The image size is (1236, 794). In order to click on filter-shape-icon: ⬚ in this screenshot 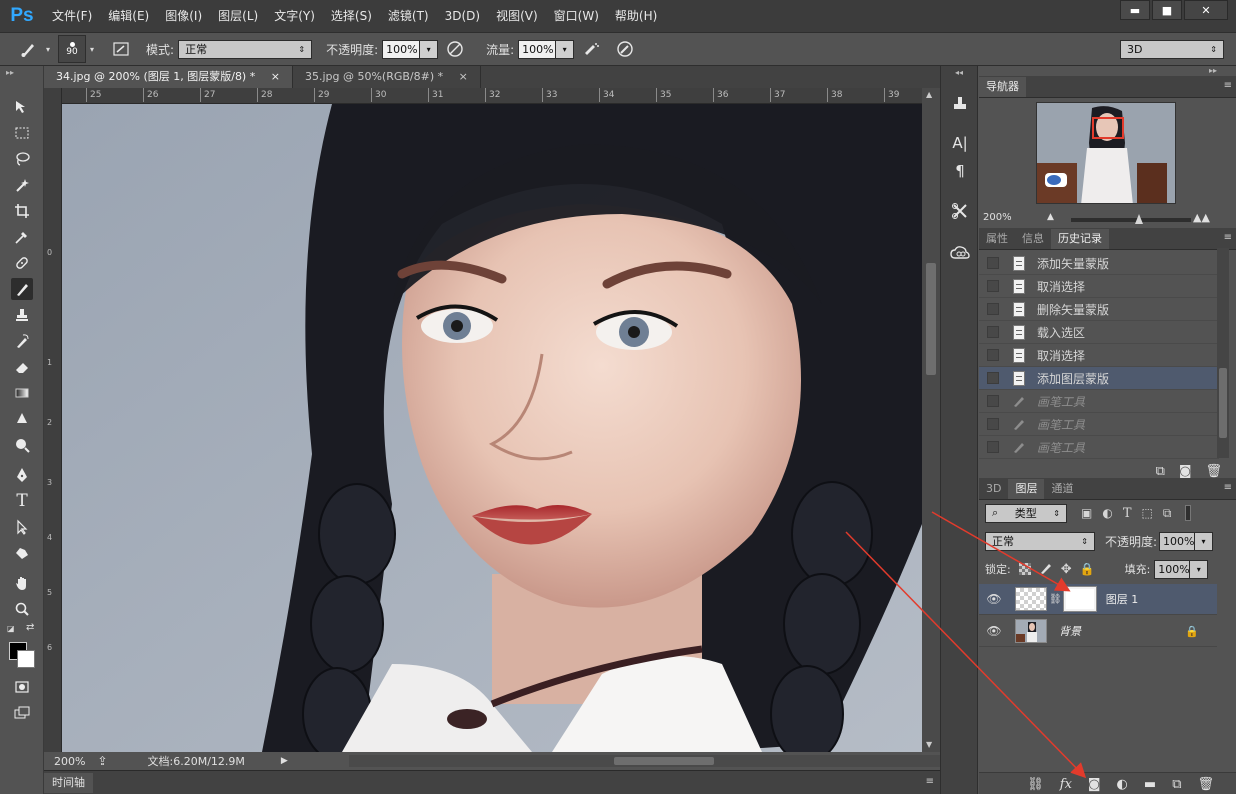, I will do `click(1147, 513)`.